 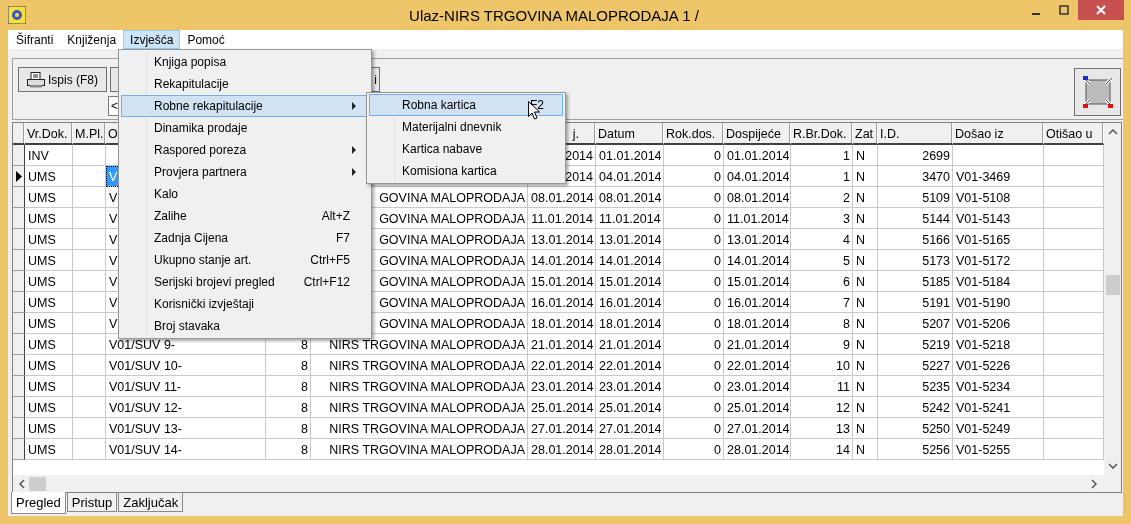 I want to click on table-cell: 18.01.2014, so click(x=562, y=323).